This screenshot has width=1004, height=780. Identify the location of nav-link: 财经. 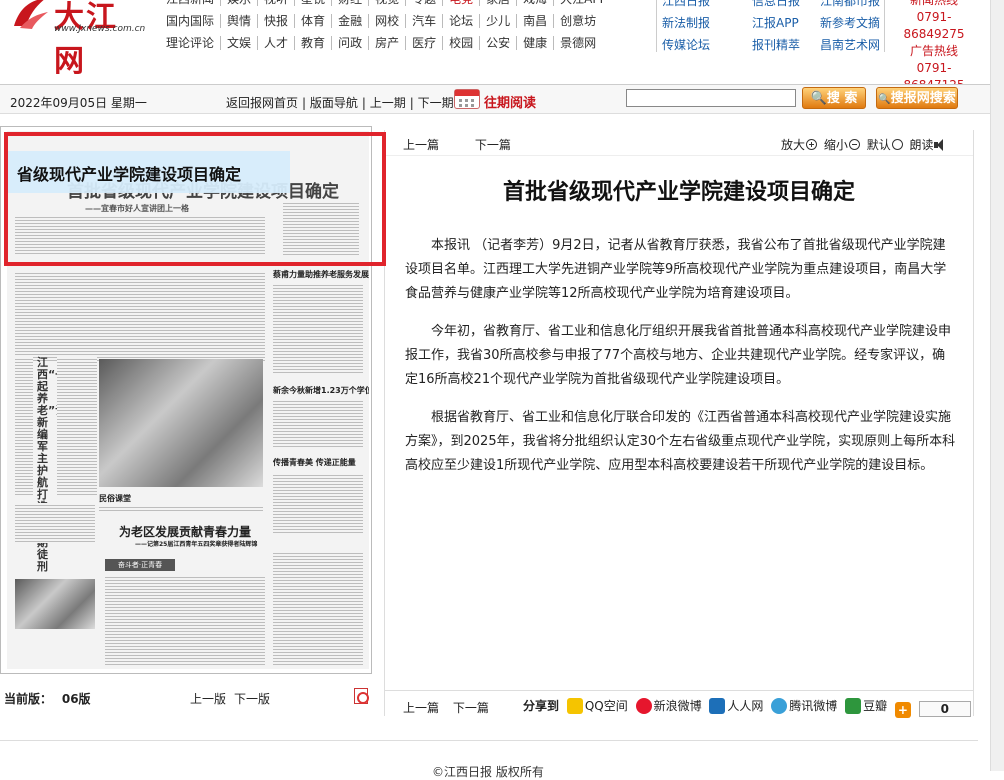
(351, 3).